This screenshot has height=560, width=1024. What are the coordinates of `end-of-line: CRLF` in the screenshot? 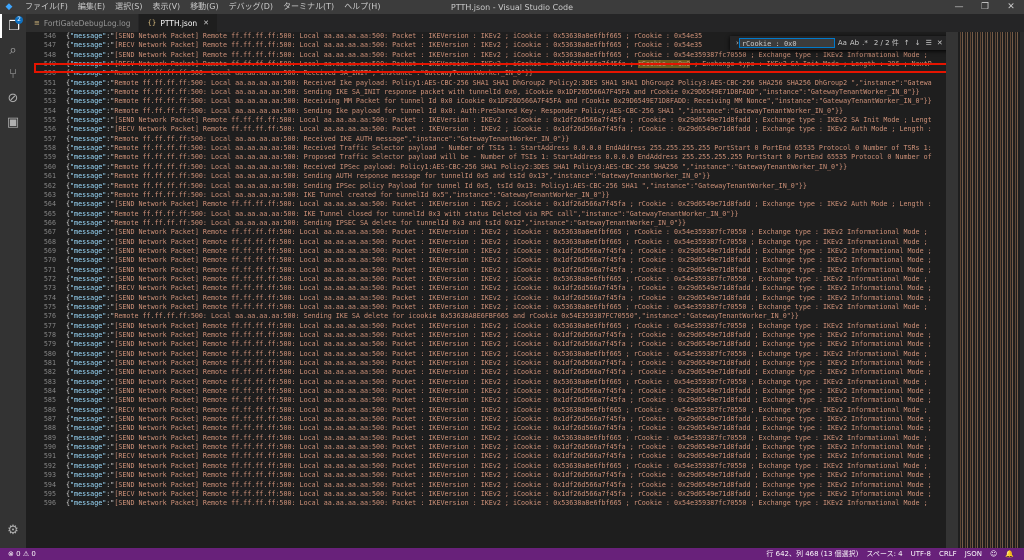 It's located at (948, 554).